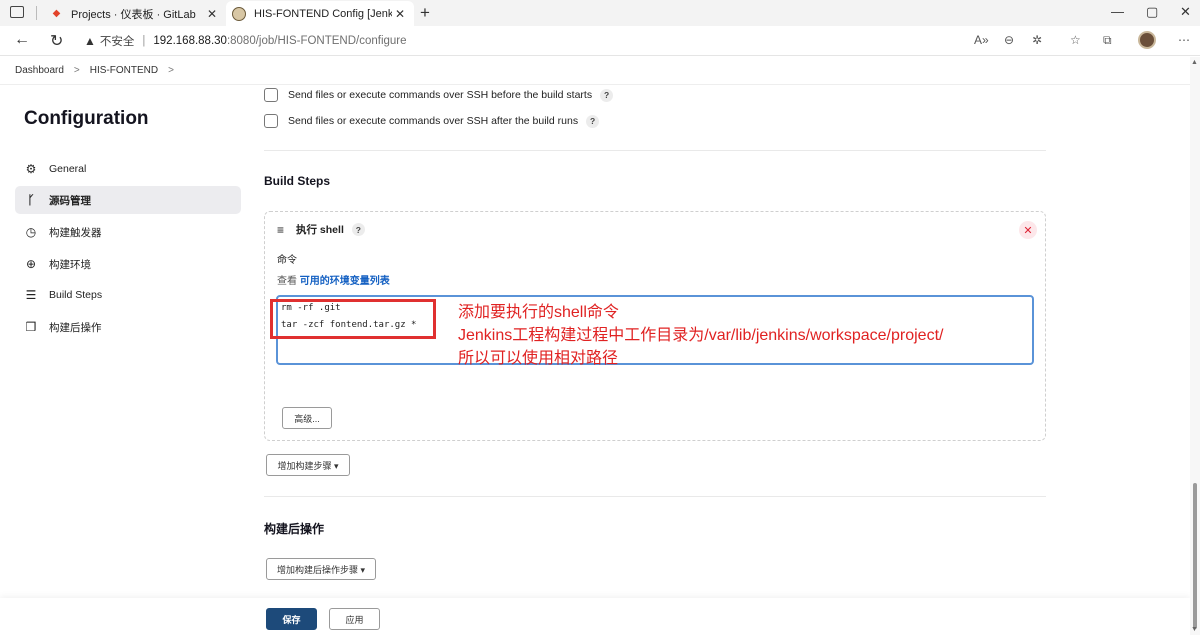 The height and width of the screenshot is (635, 1200). What do you see at coordinates (39, 70) in the screenshot?
I see `breadcrumb-dashboard: Dashboard` at bounding box center [39, 70].